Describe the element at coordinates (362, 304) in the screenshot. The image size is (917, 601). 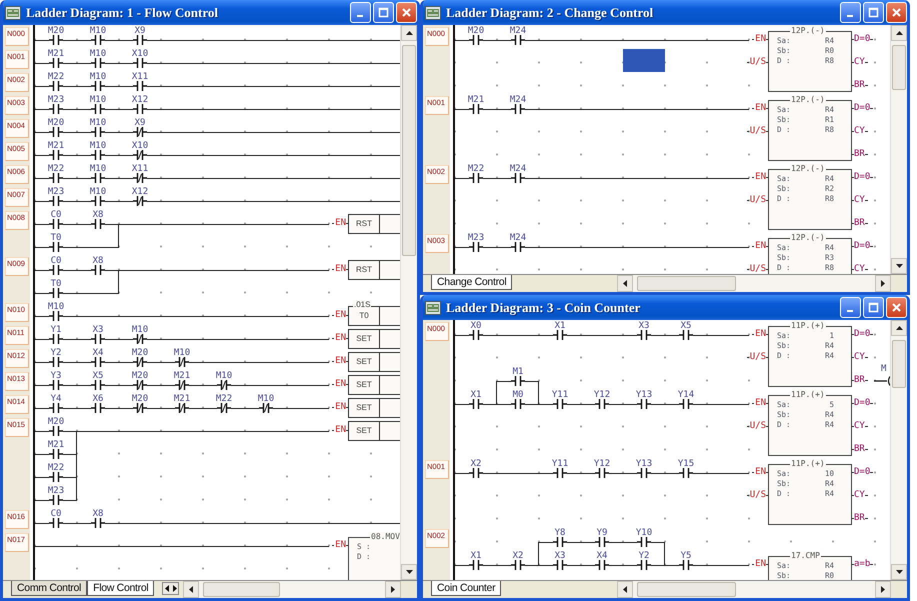
I see `timer-base-label: .01S` at that location.